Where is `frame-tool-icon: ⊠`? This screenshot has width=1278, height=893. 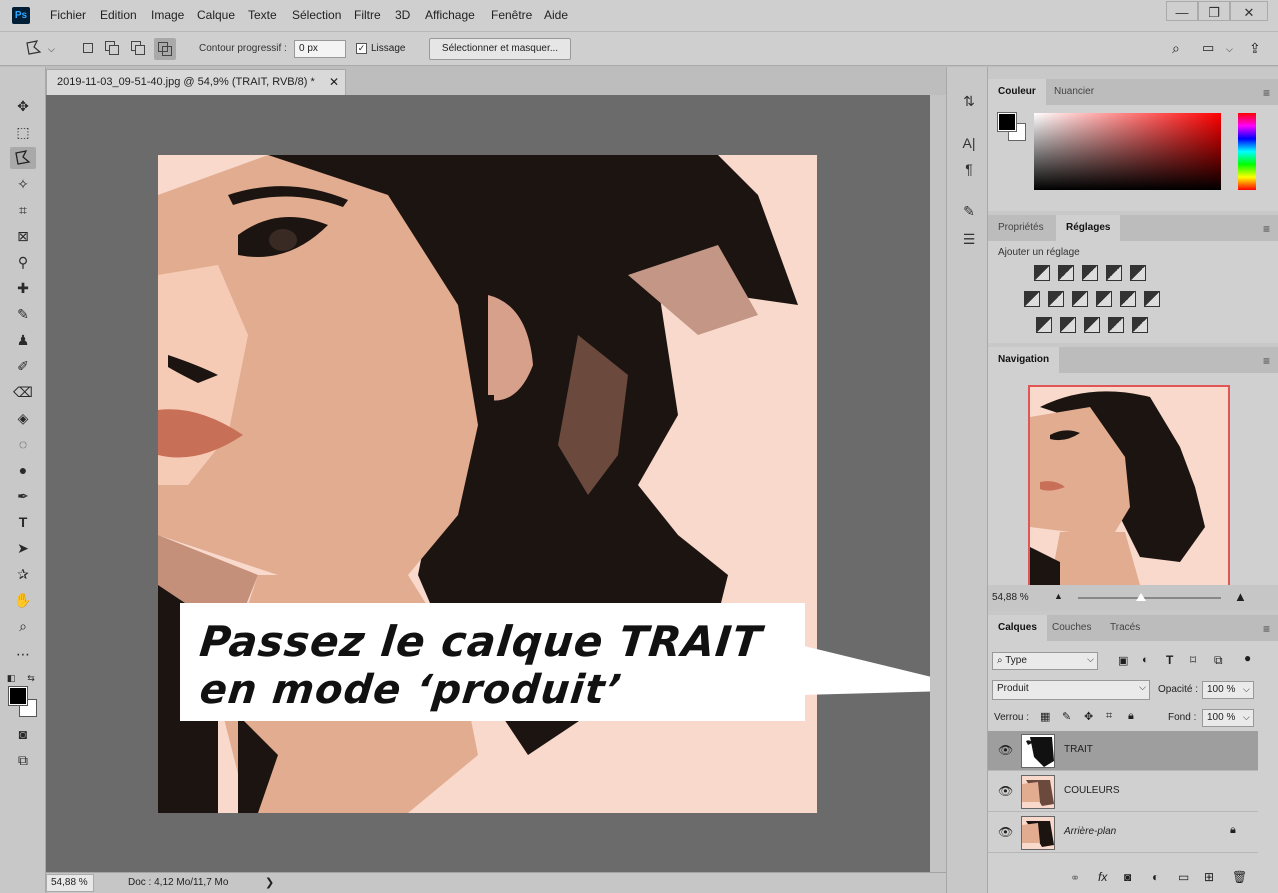
frame-tool-icon: ⊠ is located at coordinates (23, 236).